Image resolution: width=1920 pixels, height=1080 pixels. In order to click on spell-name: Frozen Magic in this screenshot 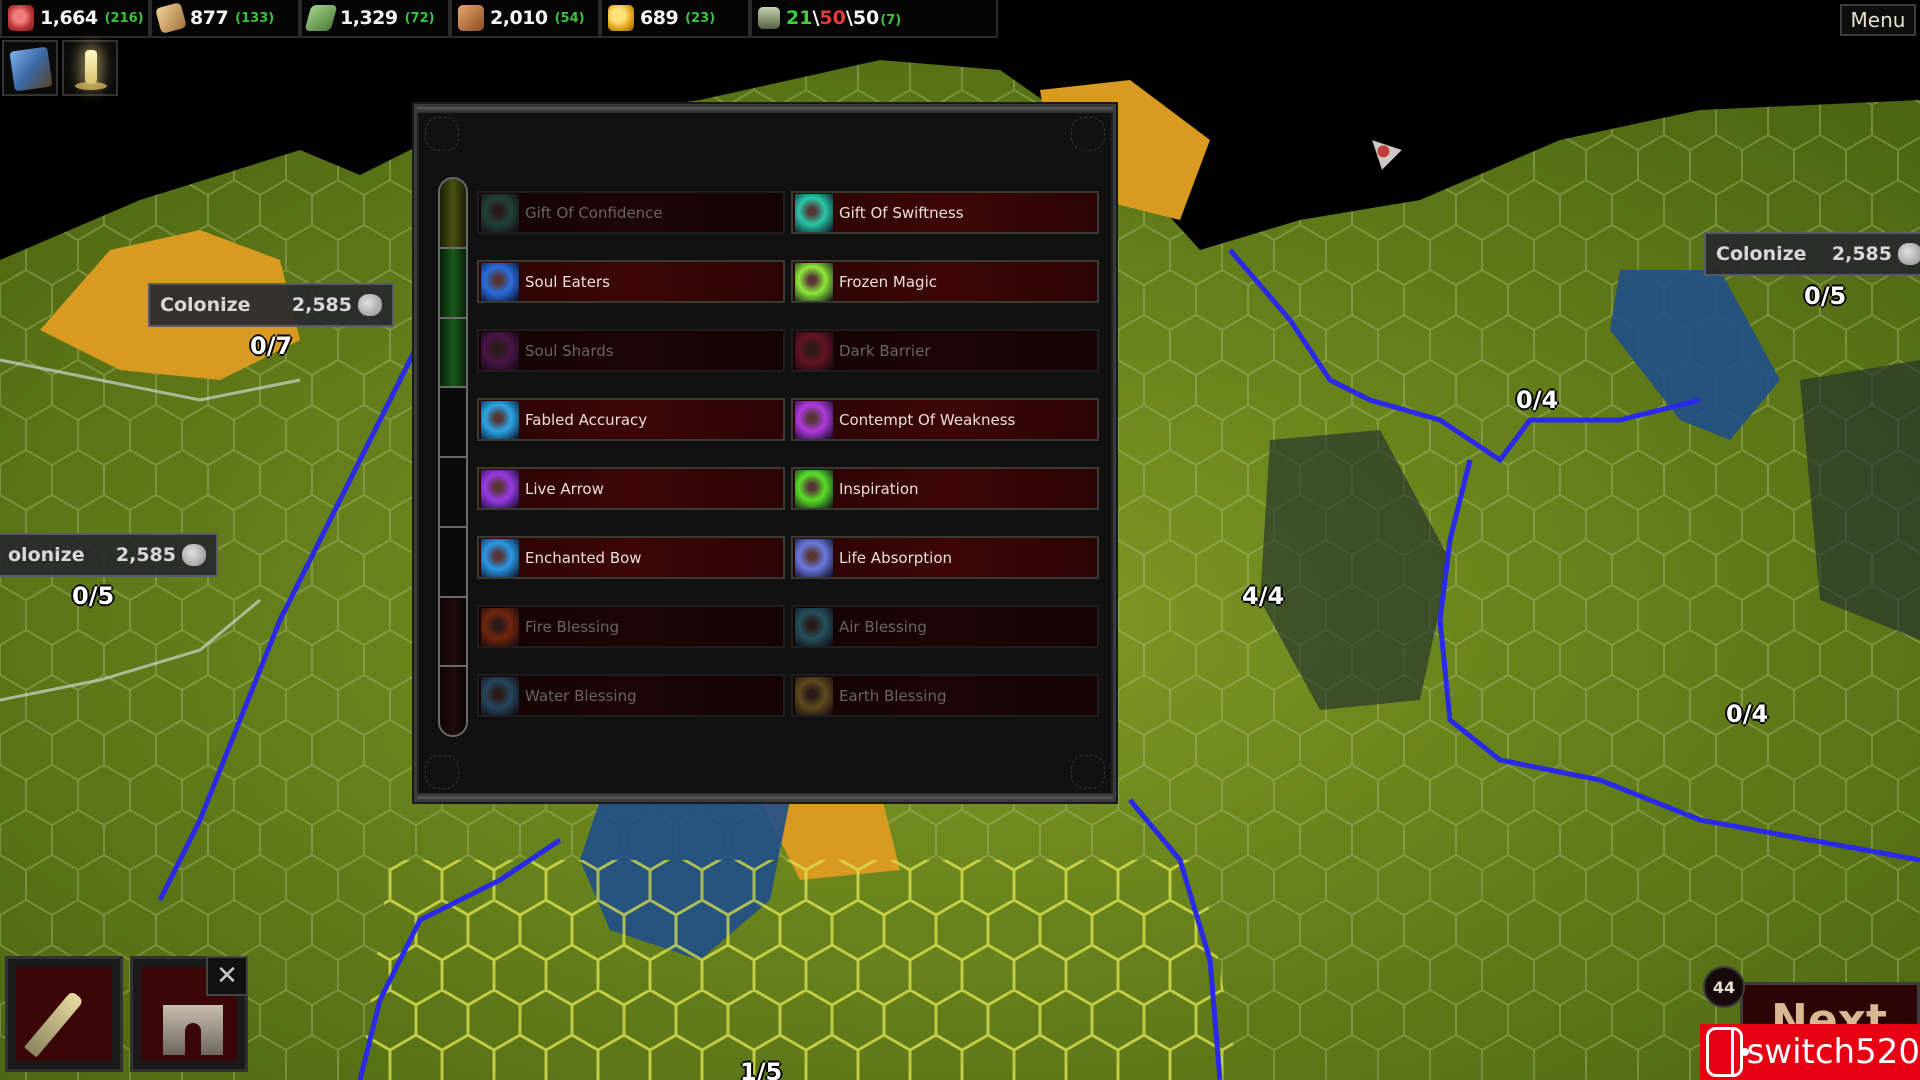, I will do `click(888, 281)`.